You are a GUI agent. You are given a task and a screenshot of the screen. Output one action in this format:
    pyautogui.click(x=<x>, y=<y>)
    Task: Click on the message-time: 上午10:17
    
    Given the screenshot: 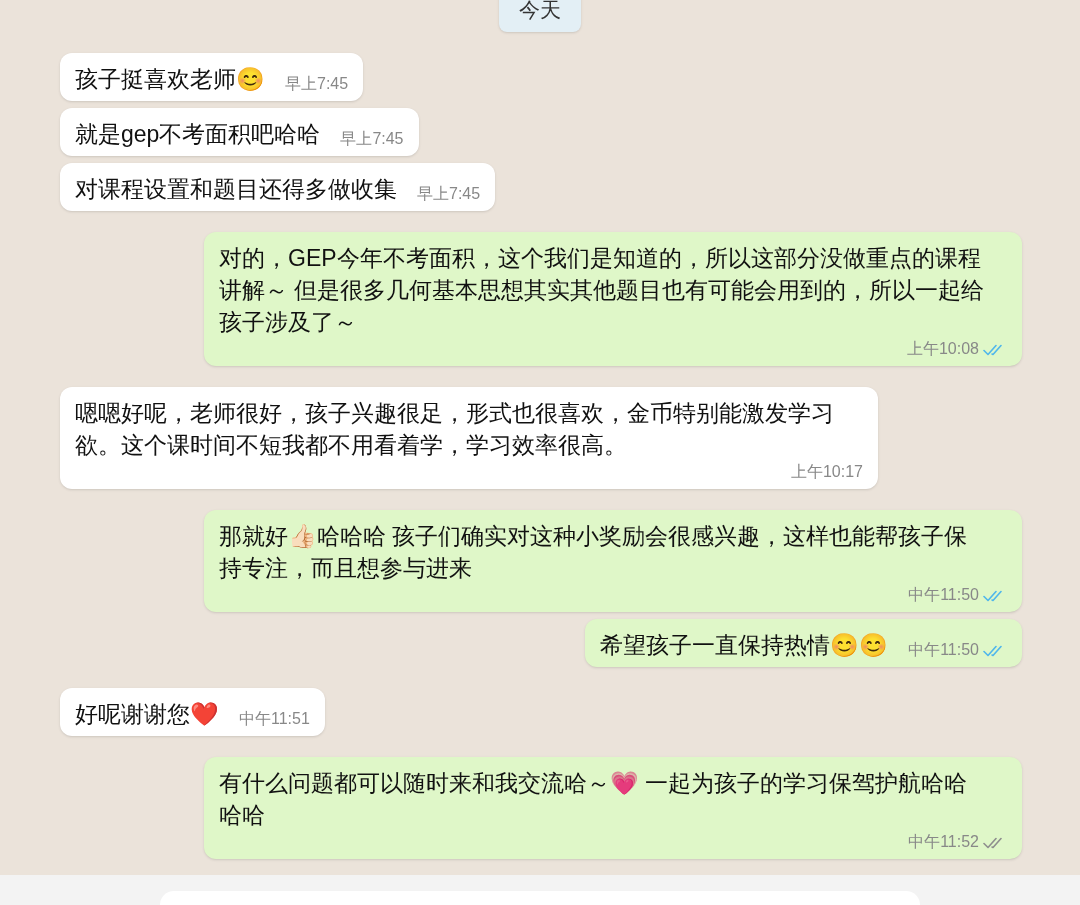 What is the action you would take?
    pyautogui.click(x=826, y=472)
    